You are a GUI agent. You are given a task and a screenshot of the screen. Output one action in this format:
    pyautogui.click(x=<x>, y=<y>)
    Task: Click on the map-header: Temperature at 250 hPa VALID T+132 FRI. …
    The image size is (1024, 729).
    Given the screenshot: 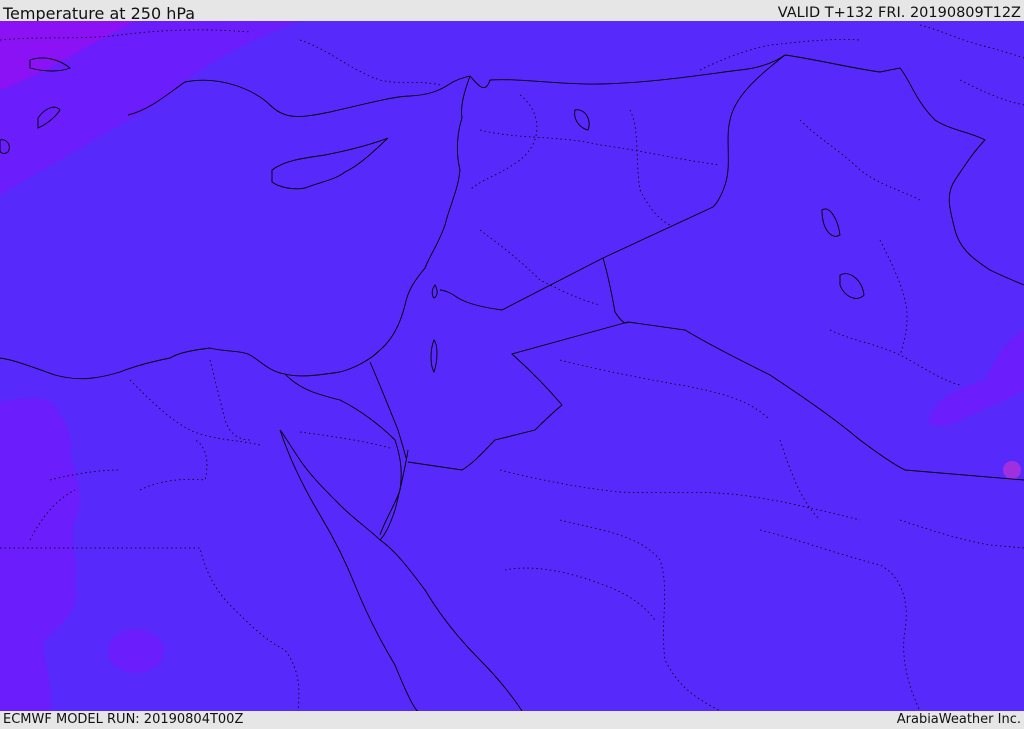 What is the action you would take?
    pyautogui.click(x=512, y=11)
    